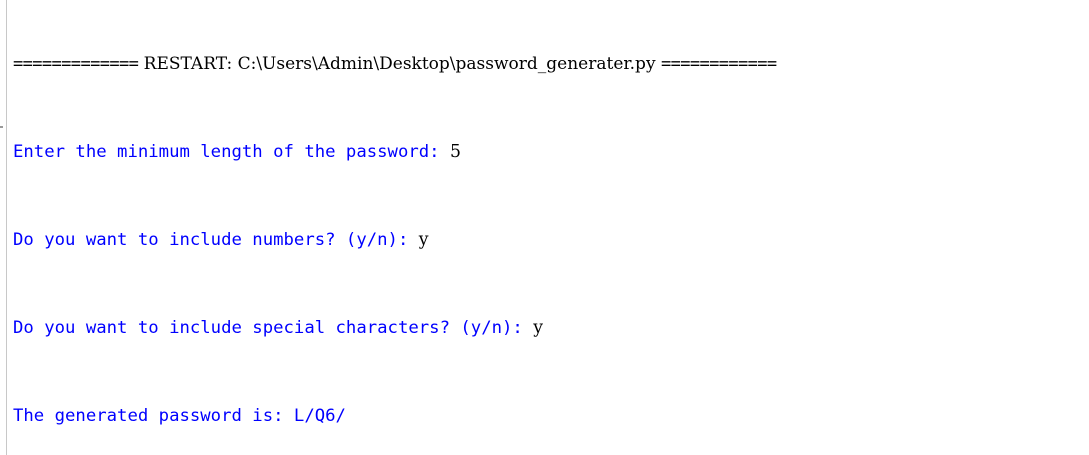  I want to click on numbers-input: y, so click(423, 240).